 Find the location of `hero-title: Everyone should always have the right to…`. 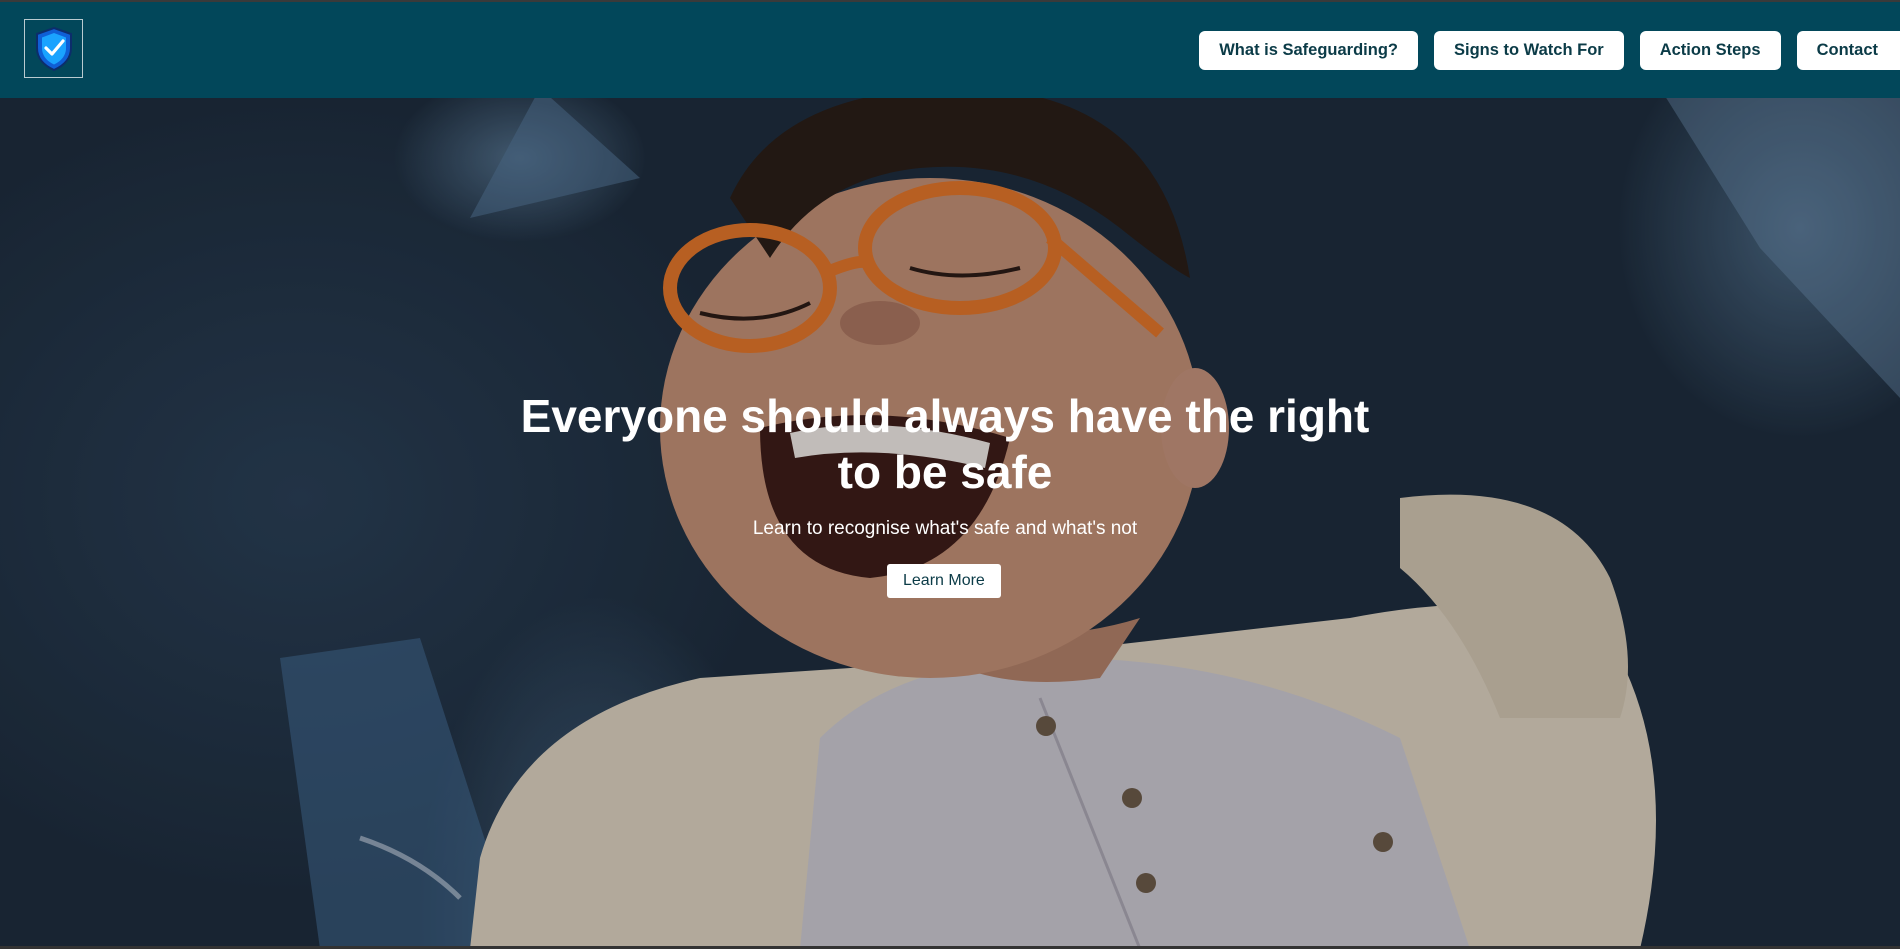

hero-title: Everyone should always have the right to… is located at coordinates (945, 444).